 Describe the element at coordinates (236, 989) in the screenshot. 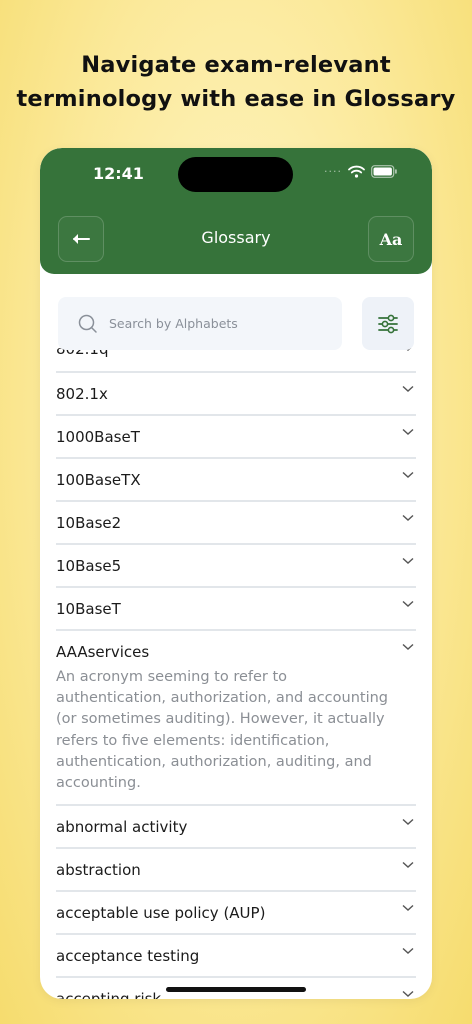

I see `home-indicator` at that location.